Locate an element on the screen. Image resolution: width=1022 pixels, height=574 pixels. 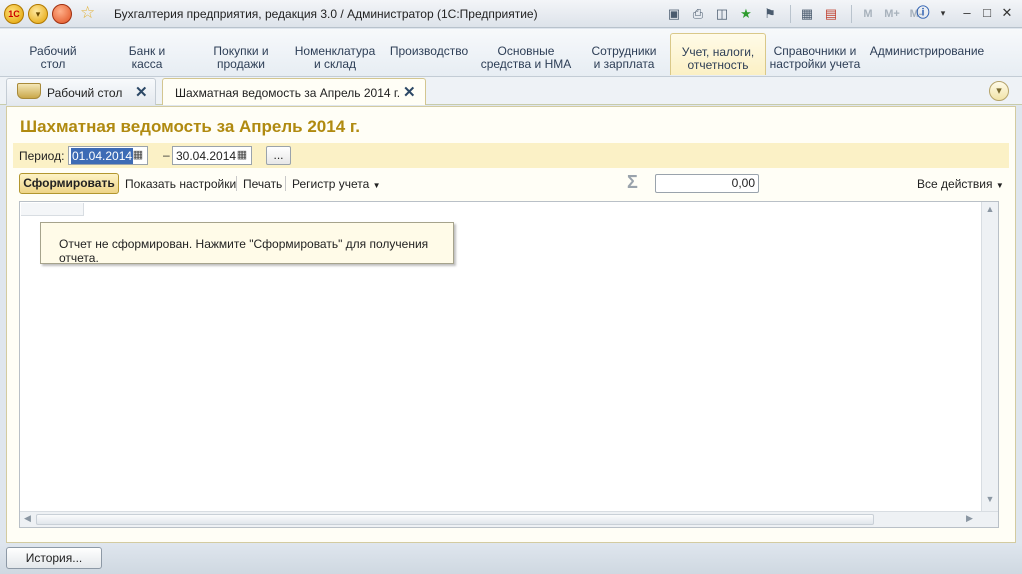
generate-button: Сформировать is located at coordinates (69, 183).